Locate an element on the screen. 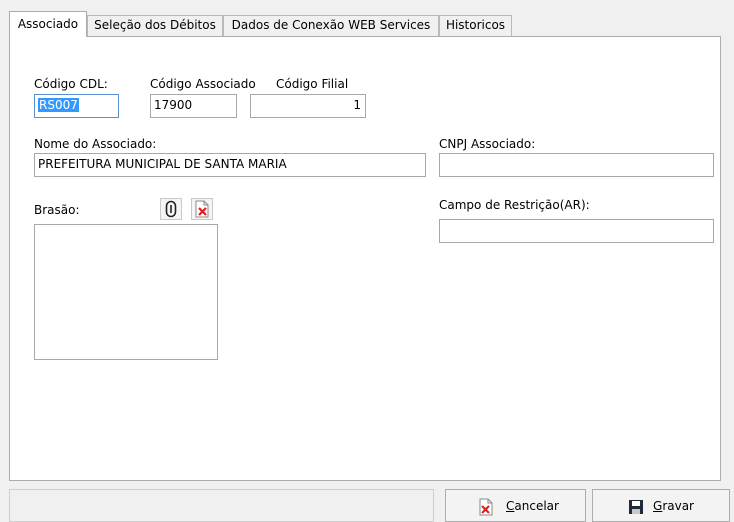 This screenshot has width=734, height=522. save-label-rest: ravar is located at coordinates (678, 506).